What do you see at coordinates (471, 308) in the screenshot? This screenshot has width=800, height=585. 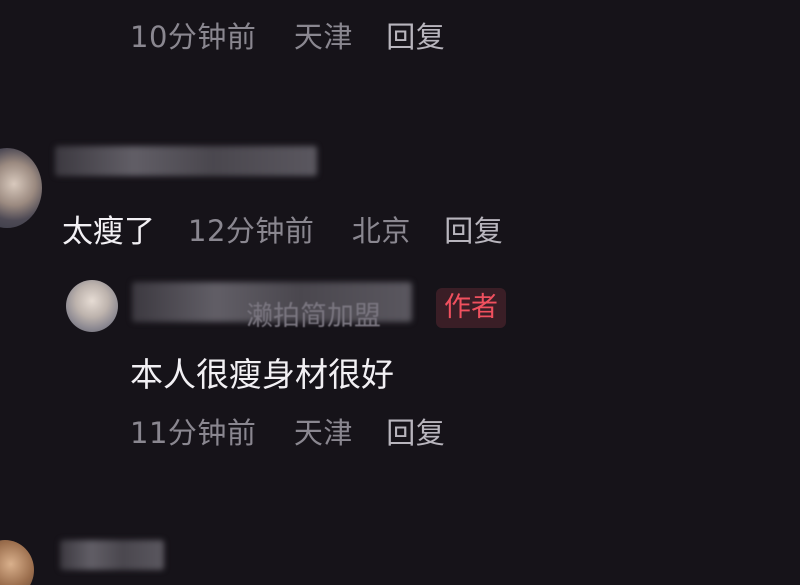 I see `author-badge: 作者` at bounding box center [471, 308].